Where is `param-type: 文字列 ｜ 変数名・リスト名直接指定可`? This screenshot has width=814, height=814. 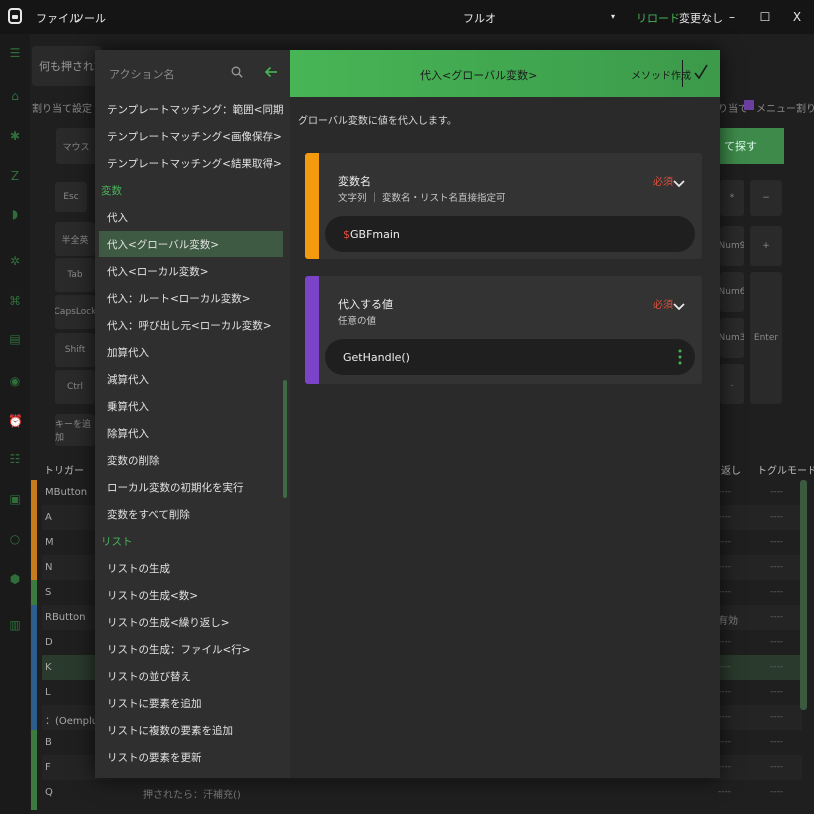 param-type: 文字列 ｜ 変数名・リスト名直接指定可 is located at coordinates (422, 198).